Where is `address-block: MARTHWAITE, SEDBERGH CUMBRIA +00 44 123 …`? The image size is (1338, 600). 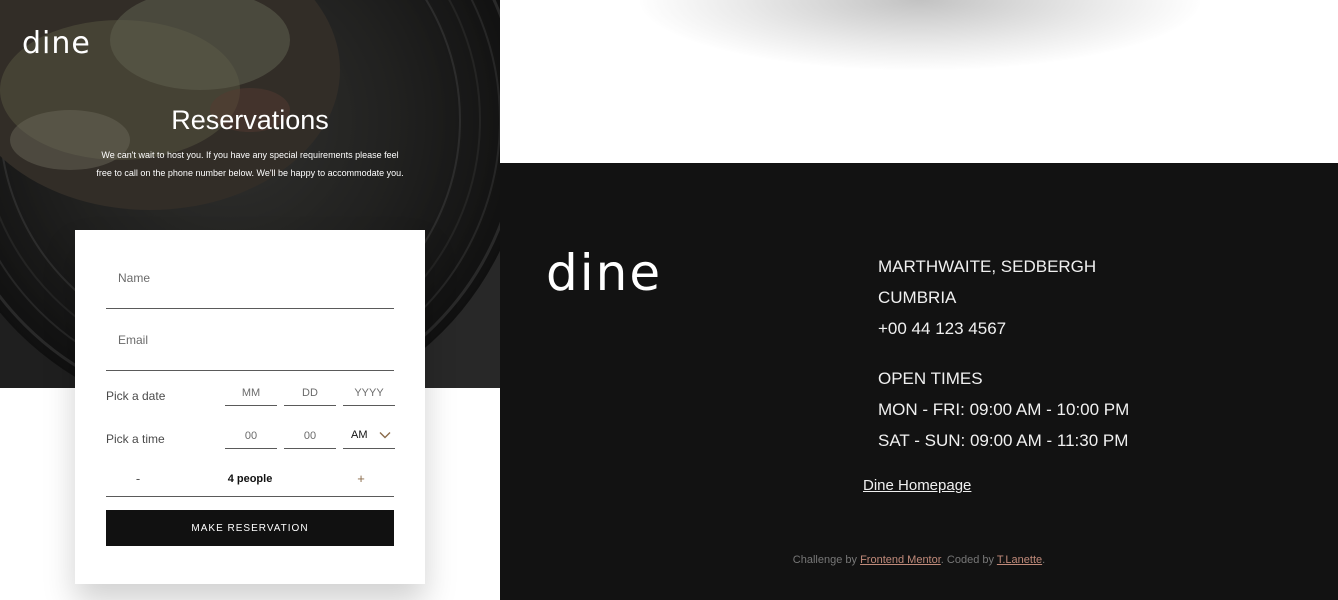 address-block: MARTHWAITE, SEDBERGH CUMBRIA +00 44 123 … is located at coordinates (987, 297).